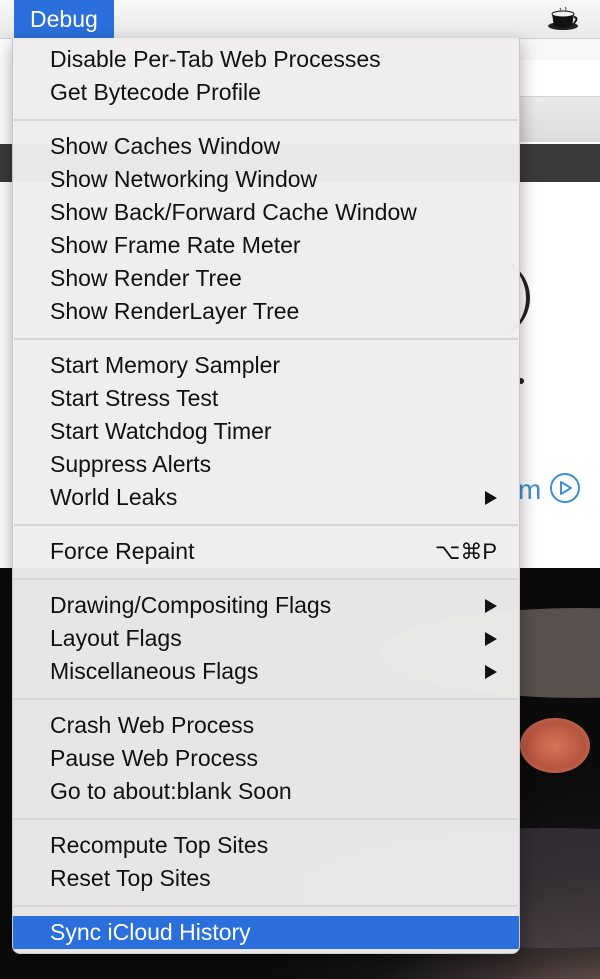  What do you see at coordinates (152, 725) in the screenshot?
I see `menu-item-label: Crash Web Process` at bounding box center [152, 725].